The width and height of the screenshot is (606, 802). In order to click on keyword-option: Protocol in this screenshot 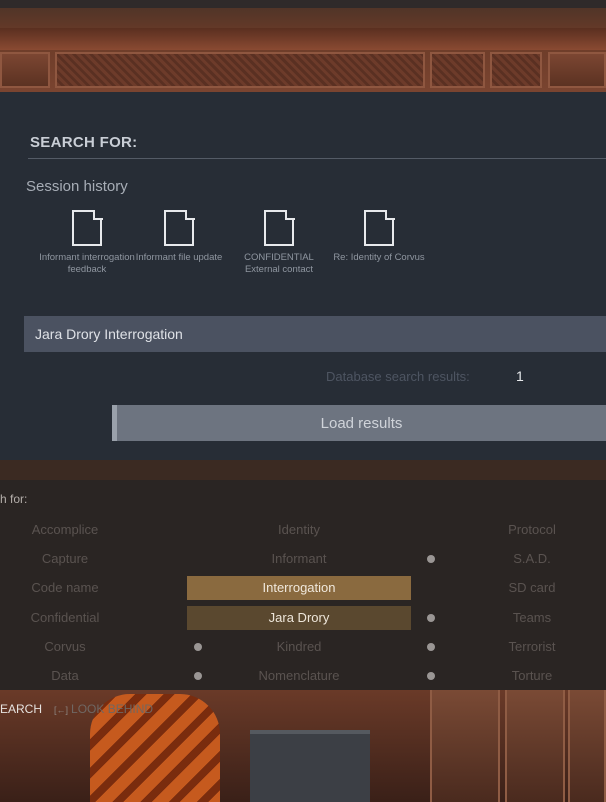, I will do `click(532, 530)`.